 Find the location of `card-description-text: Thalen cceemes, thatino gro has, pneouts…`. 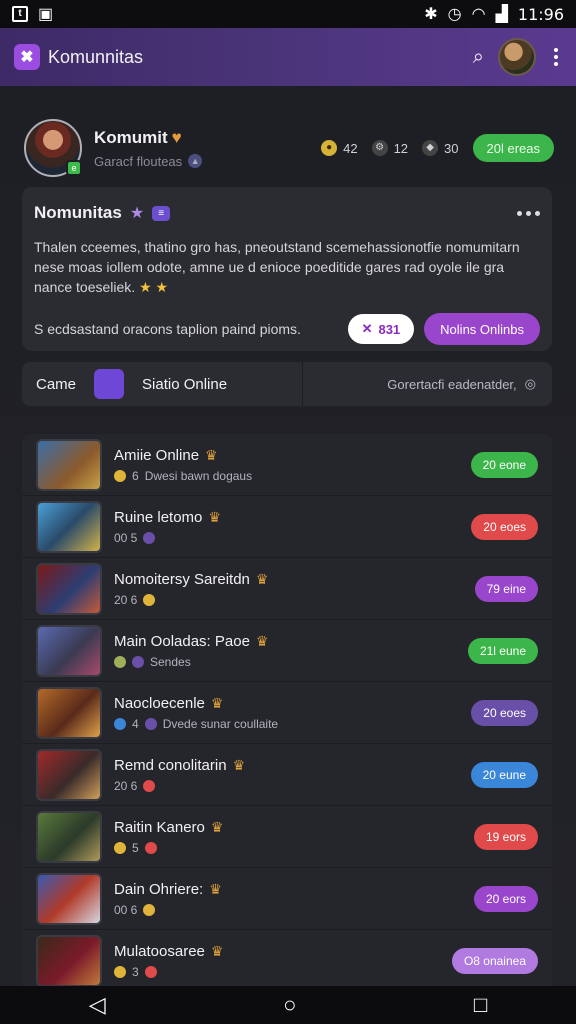

card-description-text: Thalen cceemes, thatino gro has, pneouts… is located at coordinates (277, 267).